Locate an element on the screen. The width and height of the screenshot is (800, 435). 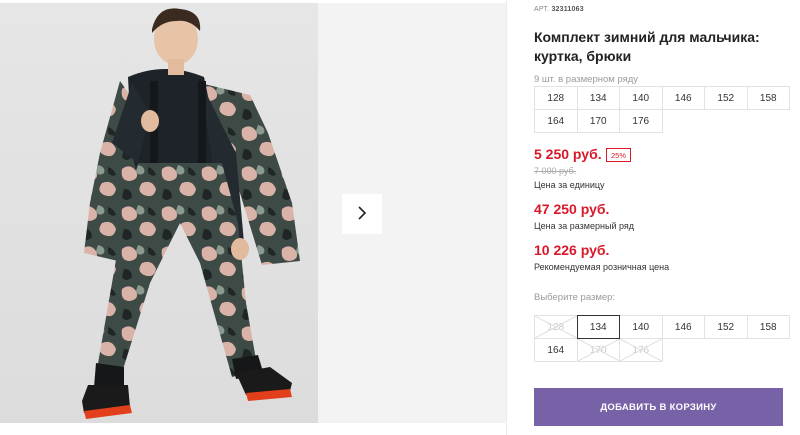
size-run-cell: 170 is located at coordinates (598, 121).